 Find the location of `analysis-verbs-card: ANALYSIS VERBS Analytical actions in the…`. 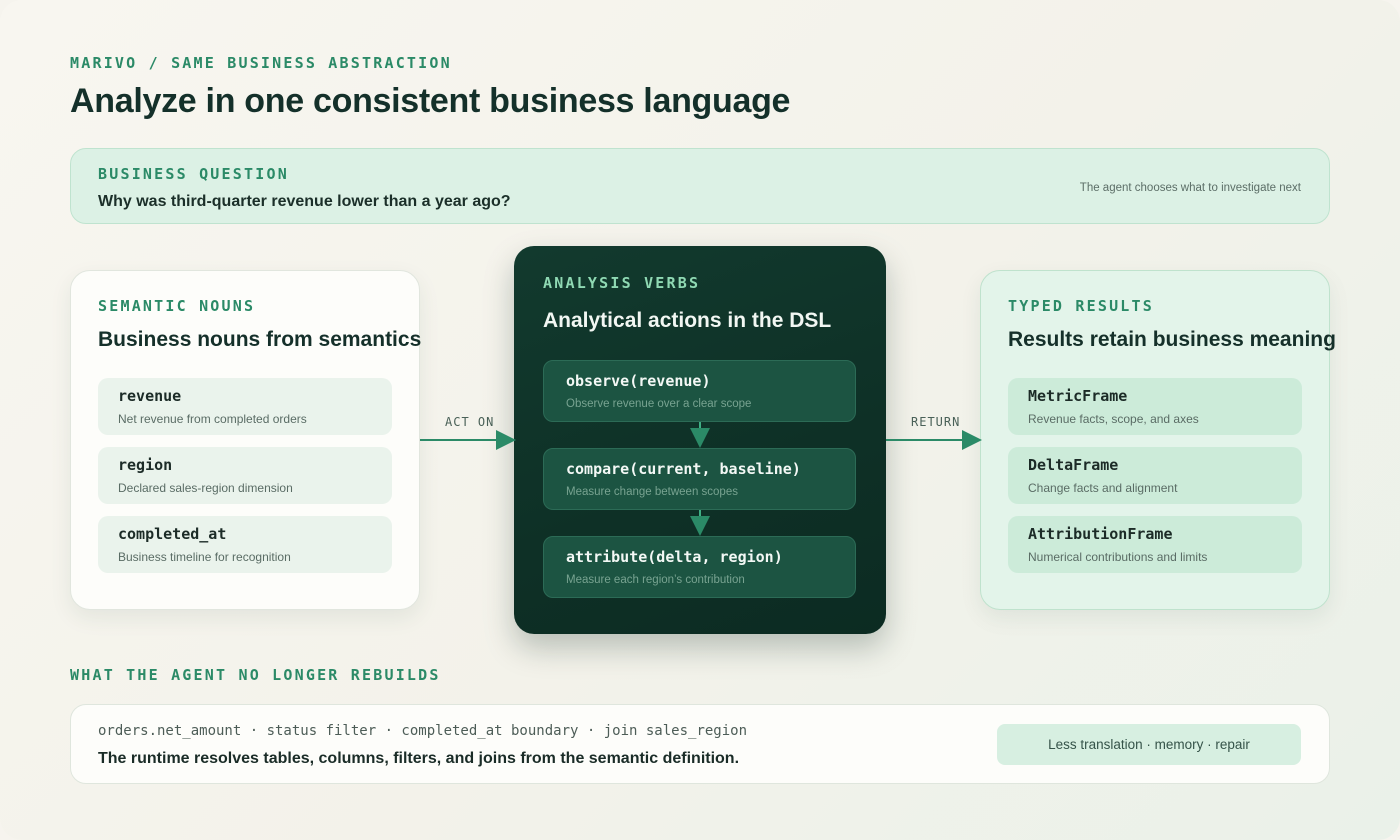

analysis-verbs-card: ANALYSIS VERBS Analytical actions in the… is located at coordinates (700, 440).